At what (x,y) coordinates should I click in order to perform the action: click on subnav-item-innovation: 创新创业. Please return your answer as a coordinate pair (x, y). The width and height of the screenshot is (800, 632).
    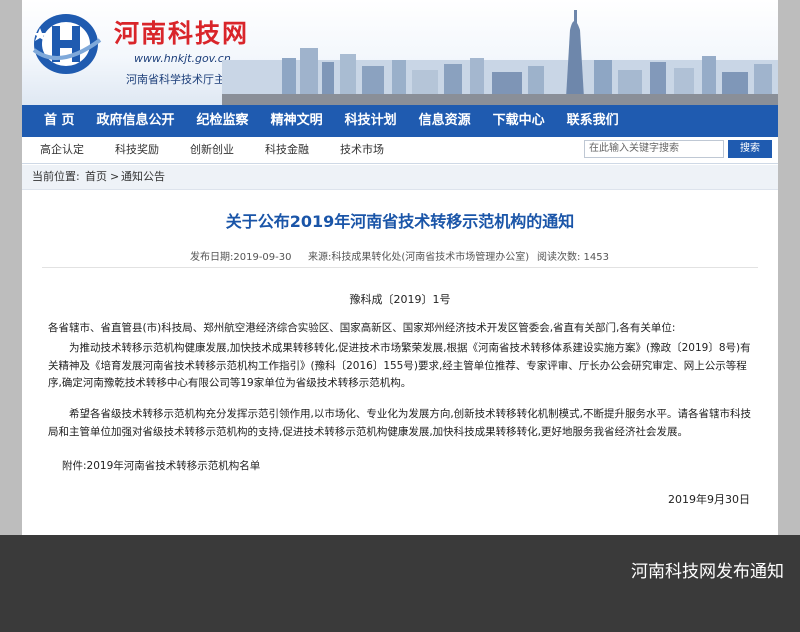
    Looking at the image, I should click on (212, 150).